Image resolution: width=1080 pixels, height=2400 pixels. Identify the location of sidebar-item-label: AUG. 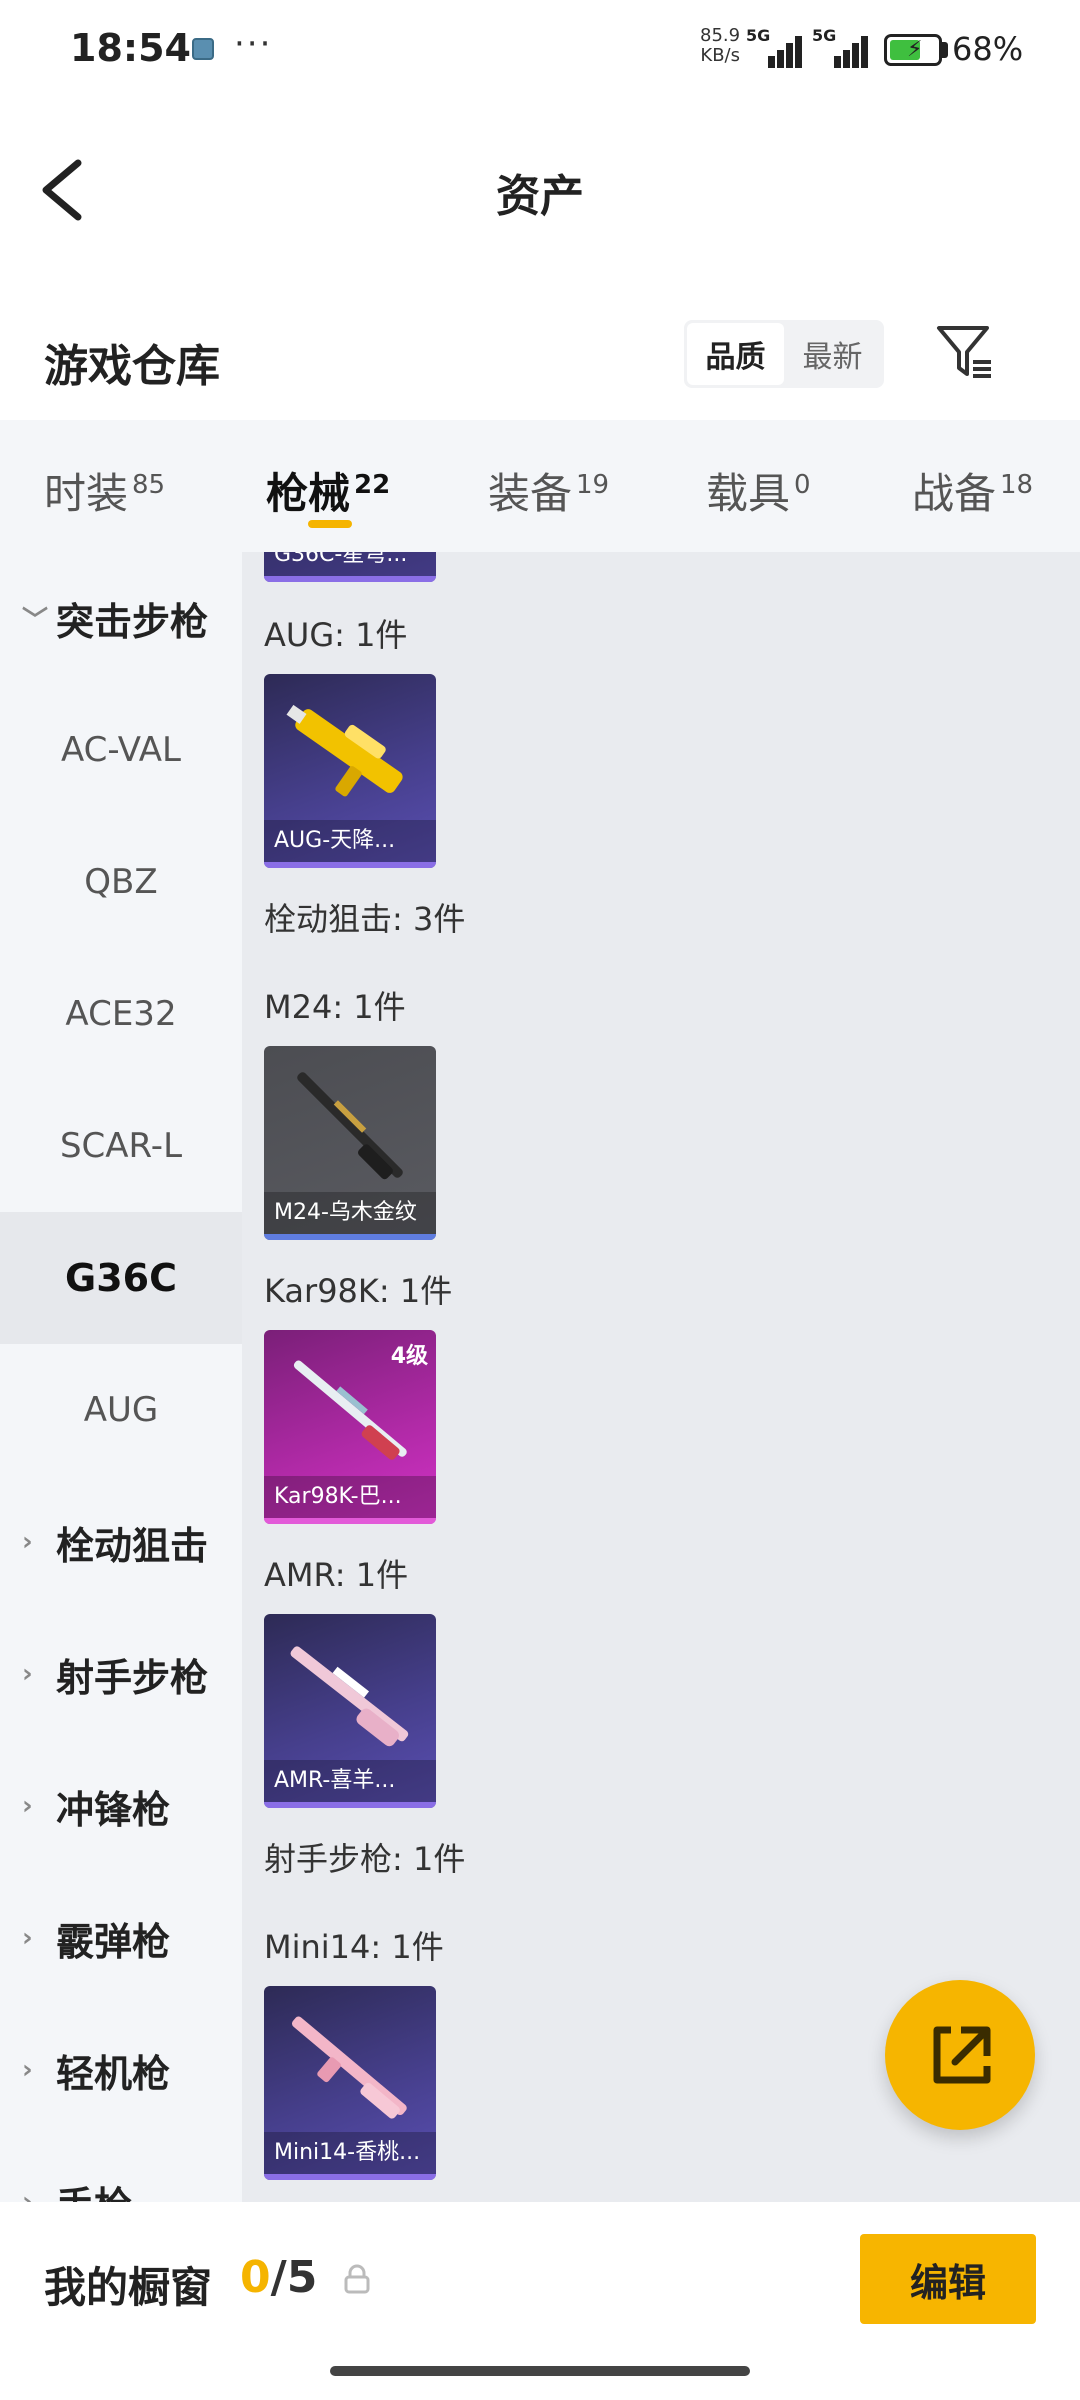
(121, 1410).